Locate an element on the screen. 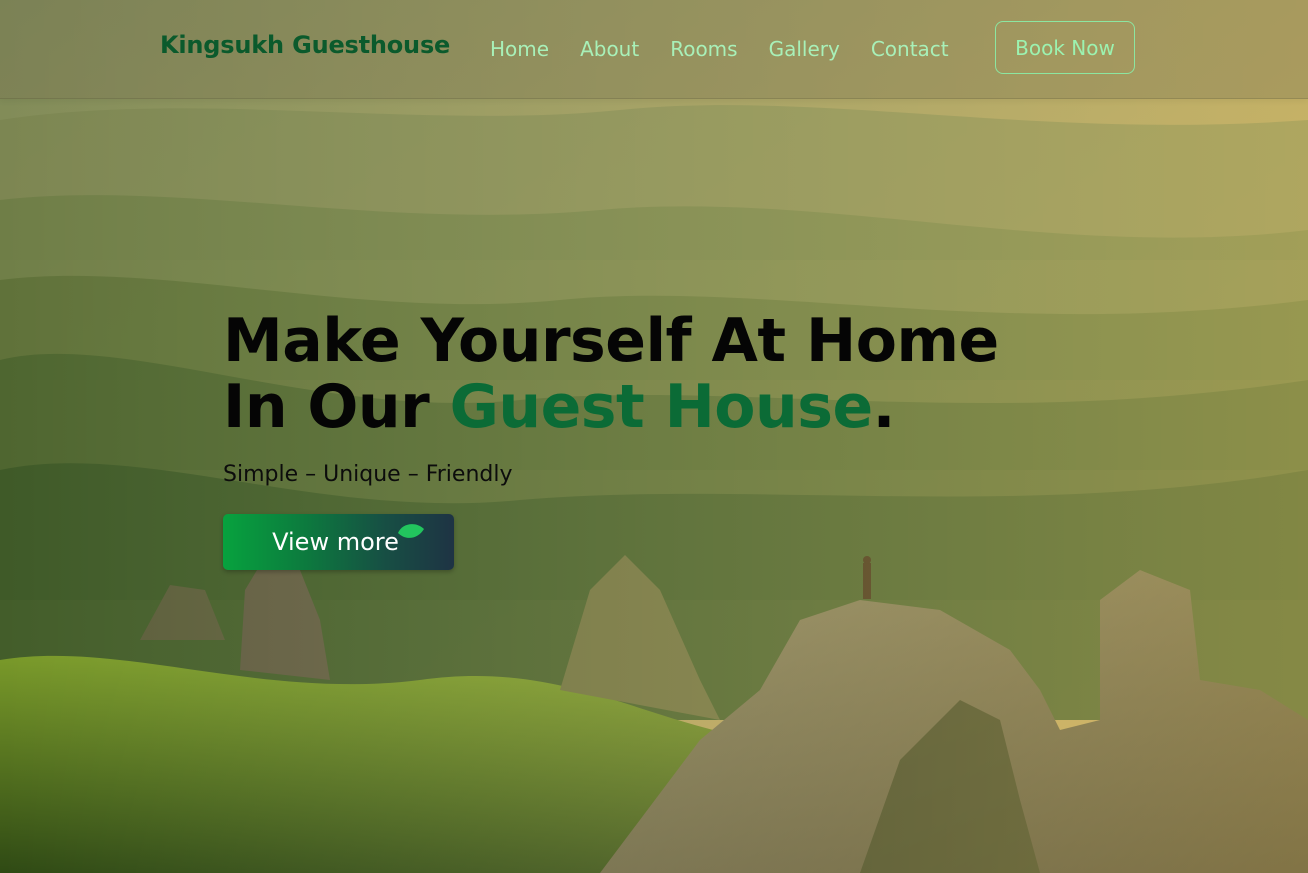  book-now-button: Book Now is located at coordinates (1065, 47).